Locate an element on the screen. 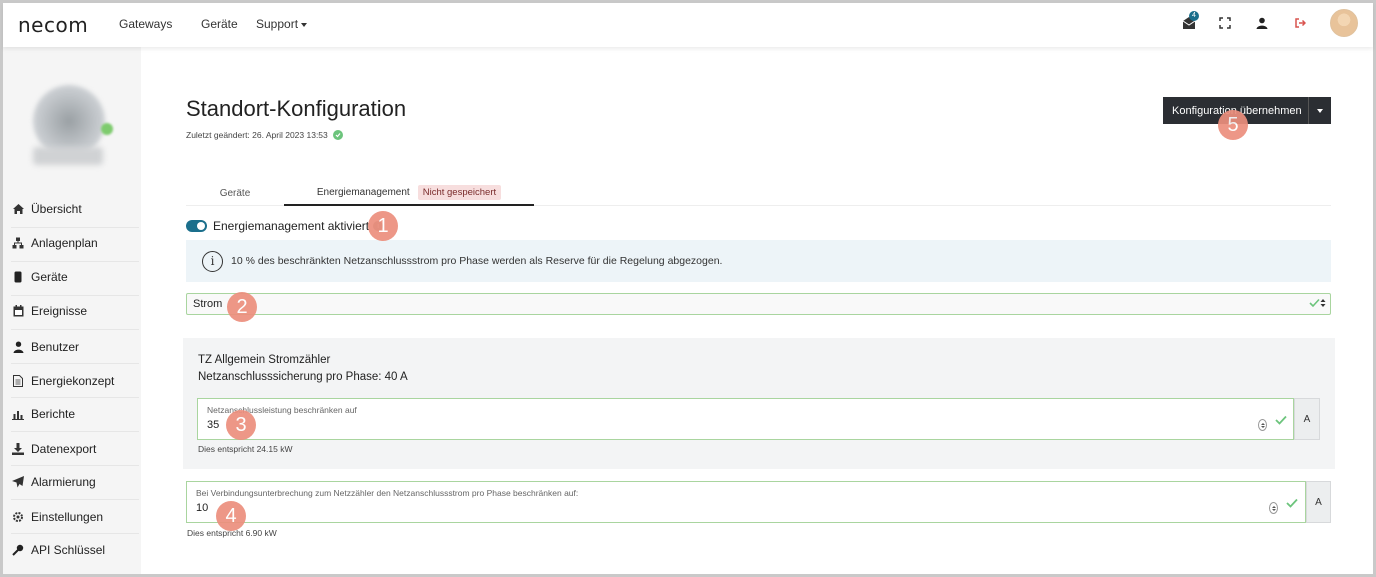 Image resolution: width=1376 pixels, height=577 pixels. paper-plane-icon is located at coordinates (18, 482).